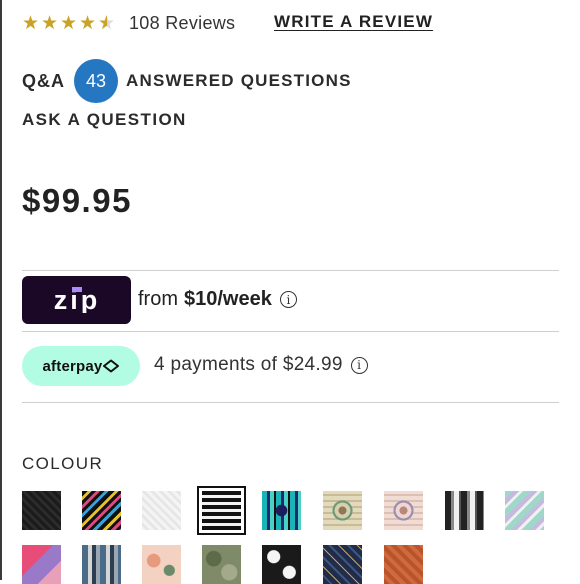  I want to click on swatch-rainbow-geometric-black, so click(101, 510).